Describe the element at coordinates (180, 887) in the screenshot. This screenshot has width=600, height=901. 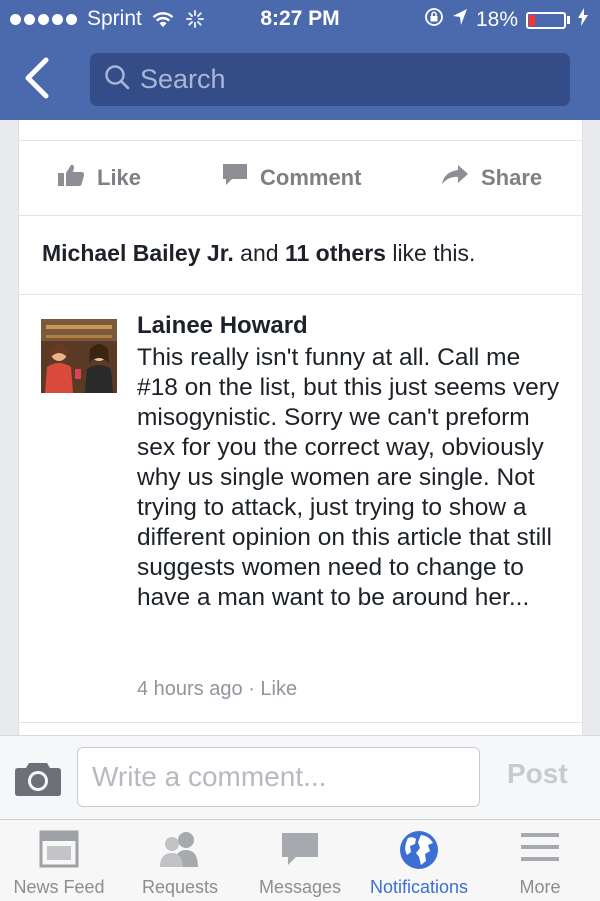
I see `tab-label: Requests` at that location.